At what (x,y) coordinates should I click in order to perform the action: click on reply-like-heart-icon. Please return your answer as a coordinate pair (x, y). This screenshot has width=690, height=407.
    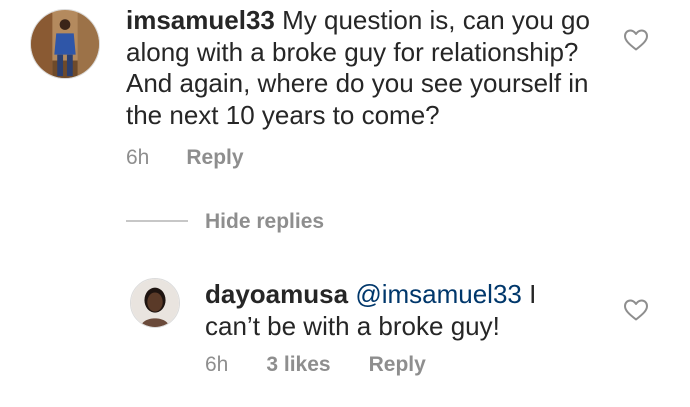
    Looking at the image, I should click on (636, 310).